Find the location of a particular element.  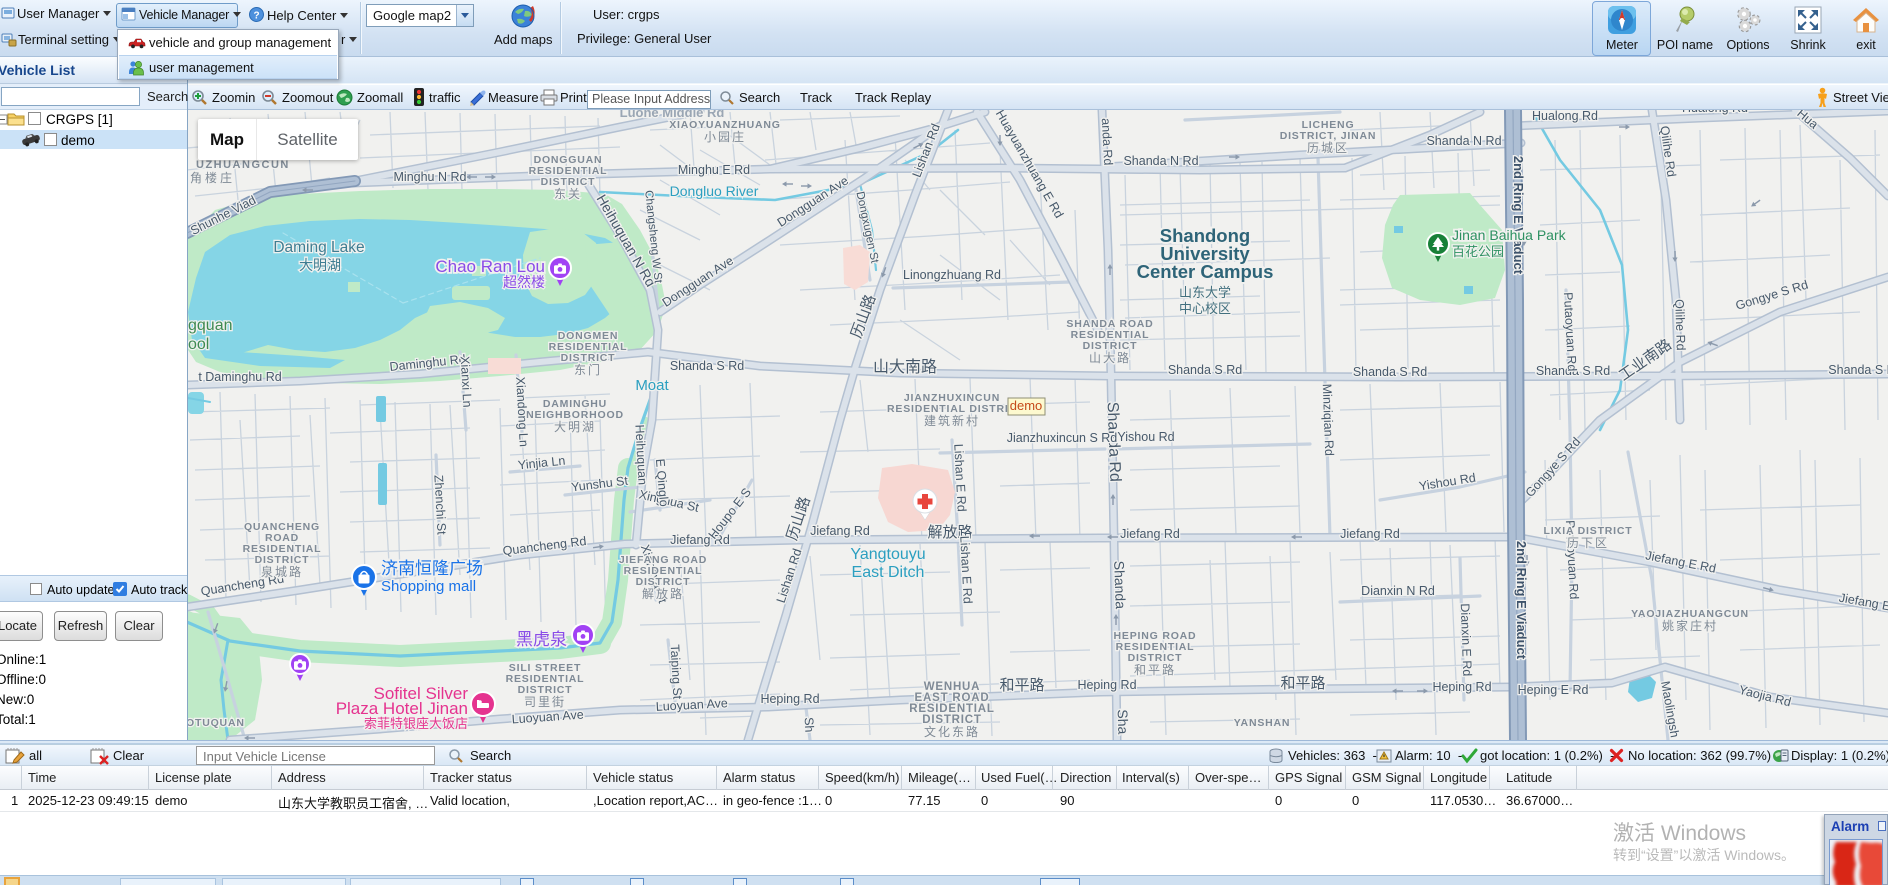

svg-text: Minghu N Rd is located at coordinates (430, 177).